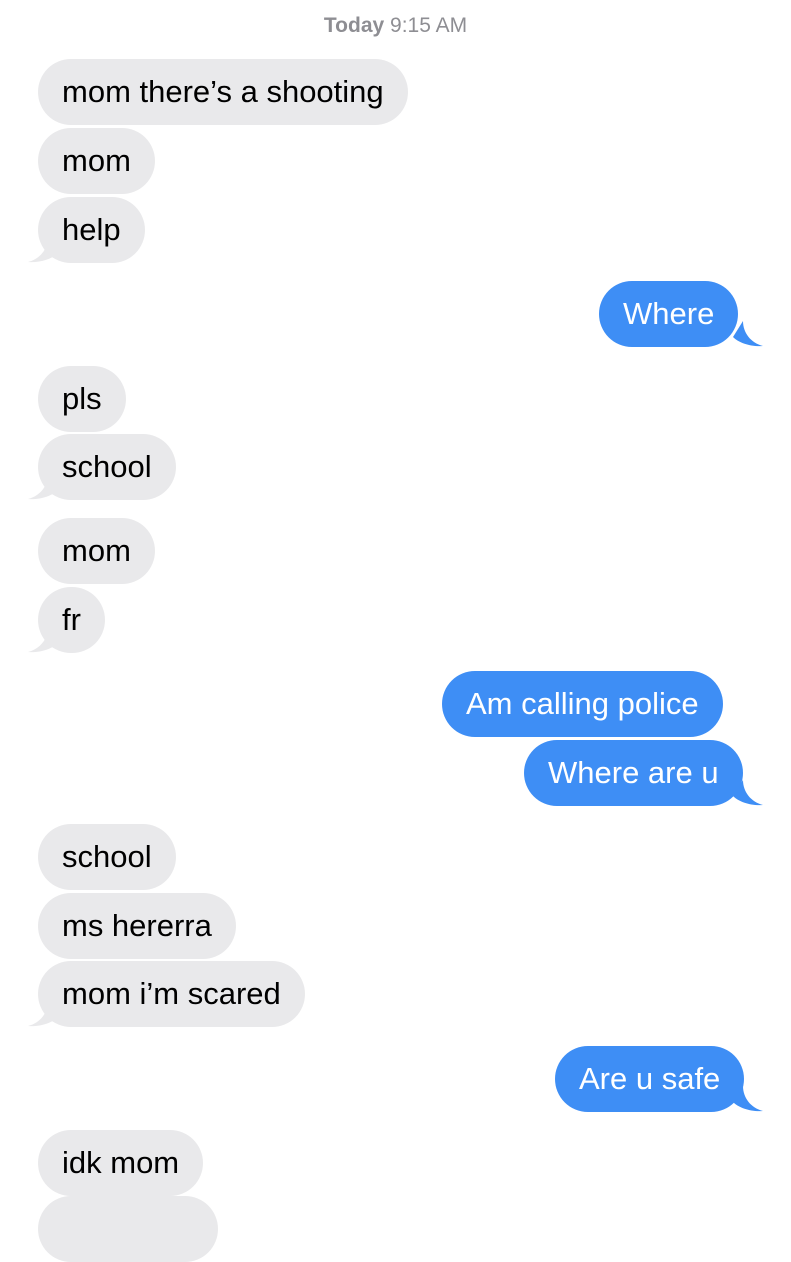 This screenshot has width=791, height=1262. Describe the element at coordinates (582, 704) in the screenshot. I see `outgoing-message-bubble: Am calling police` at that location.